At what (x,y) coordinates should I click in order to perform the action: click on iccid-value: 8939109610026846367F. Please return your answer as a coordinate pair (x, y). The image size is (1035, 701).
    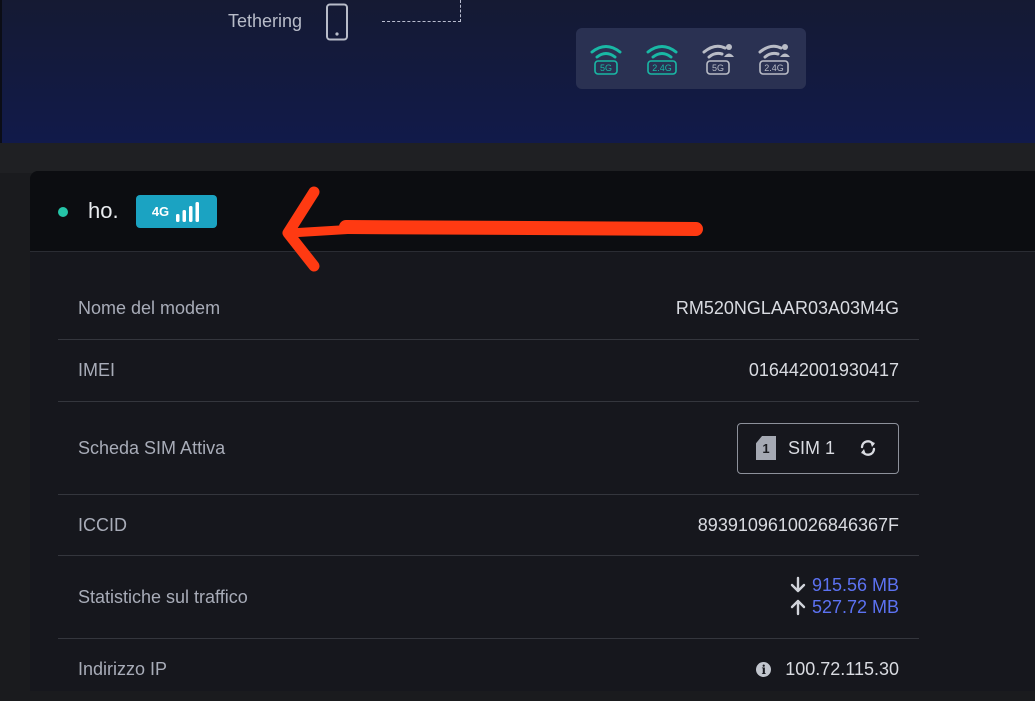
    Looking at the image, I should click on (798, 524).